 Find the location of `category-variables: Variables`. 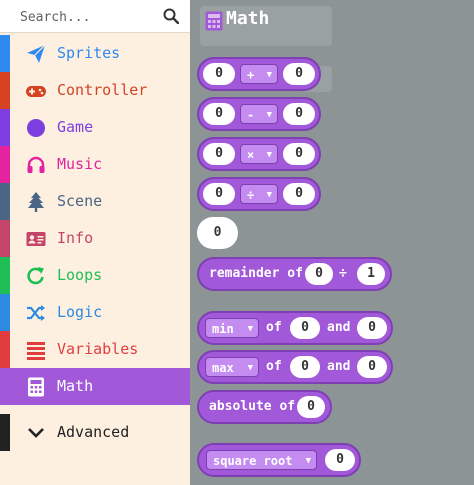

category-variables: Variables is located at coordinates (95, 349).